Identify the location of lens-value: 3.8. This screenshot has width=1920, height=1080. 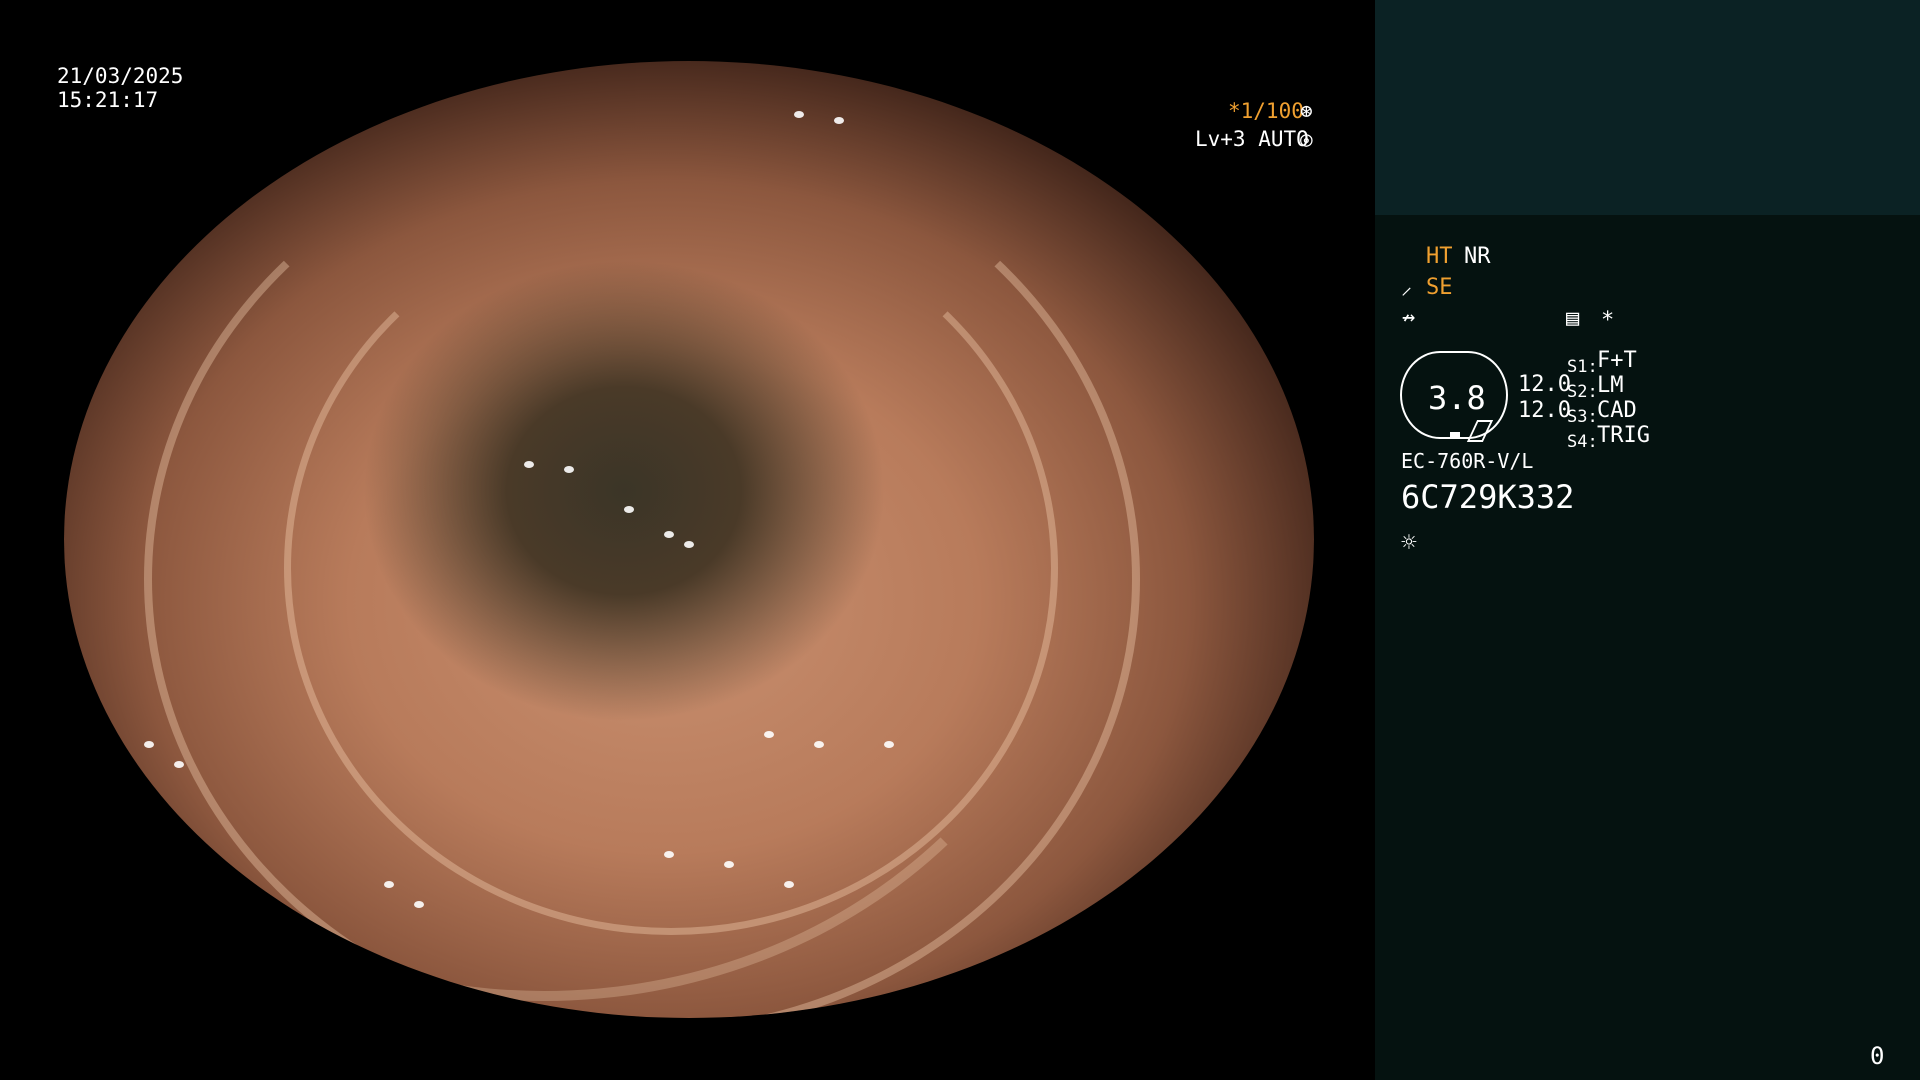
(1457, 398).